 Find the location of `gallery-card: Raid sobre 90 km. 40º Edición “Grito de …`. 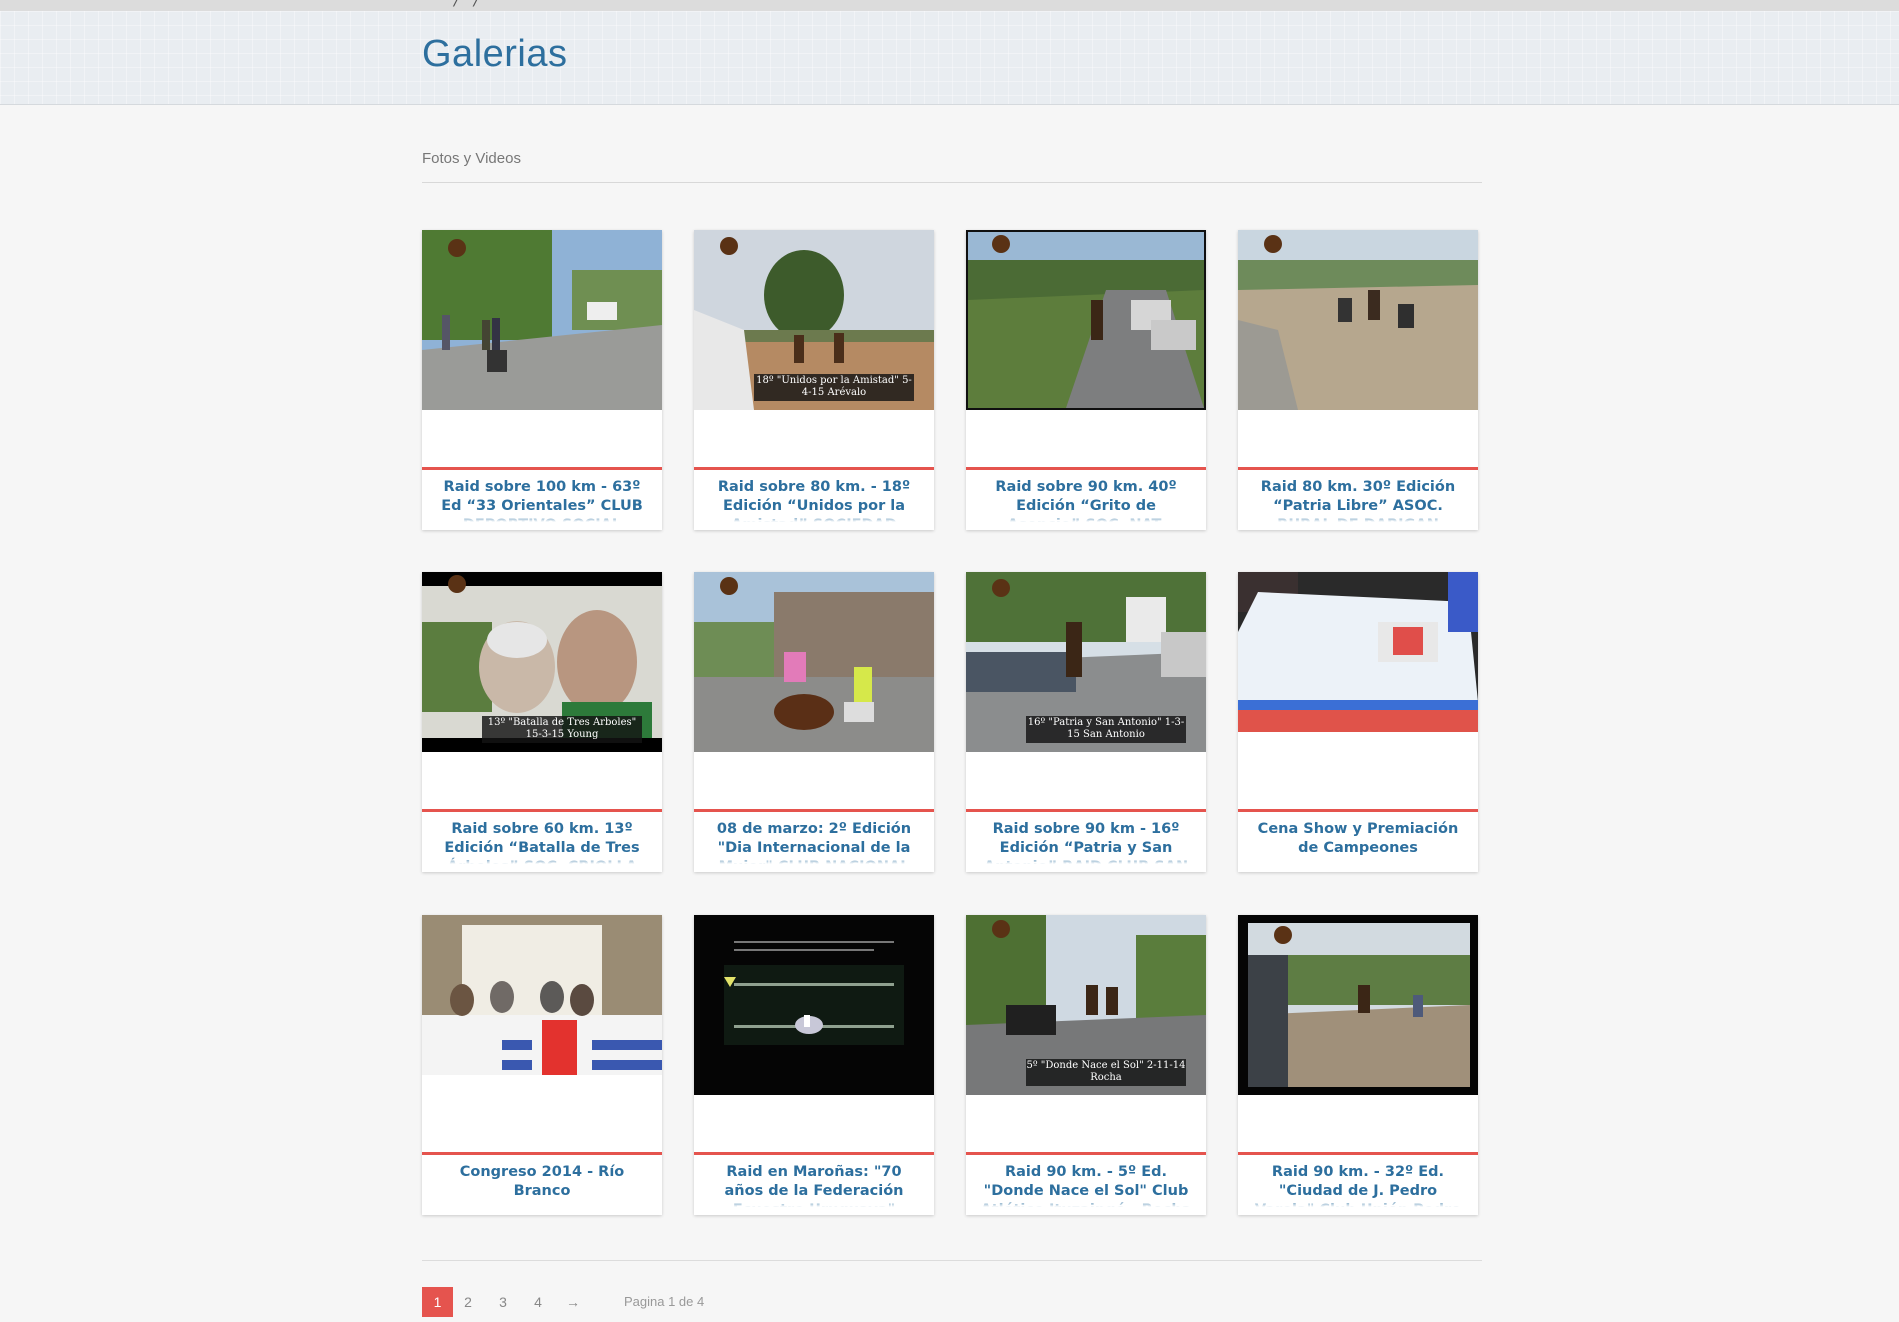

gallery-card: Raid sobre 90 km. 40º Edición “Grito de … is located at coordinates (1086, 380).